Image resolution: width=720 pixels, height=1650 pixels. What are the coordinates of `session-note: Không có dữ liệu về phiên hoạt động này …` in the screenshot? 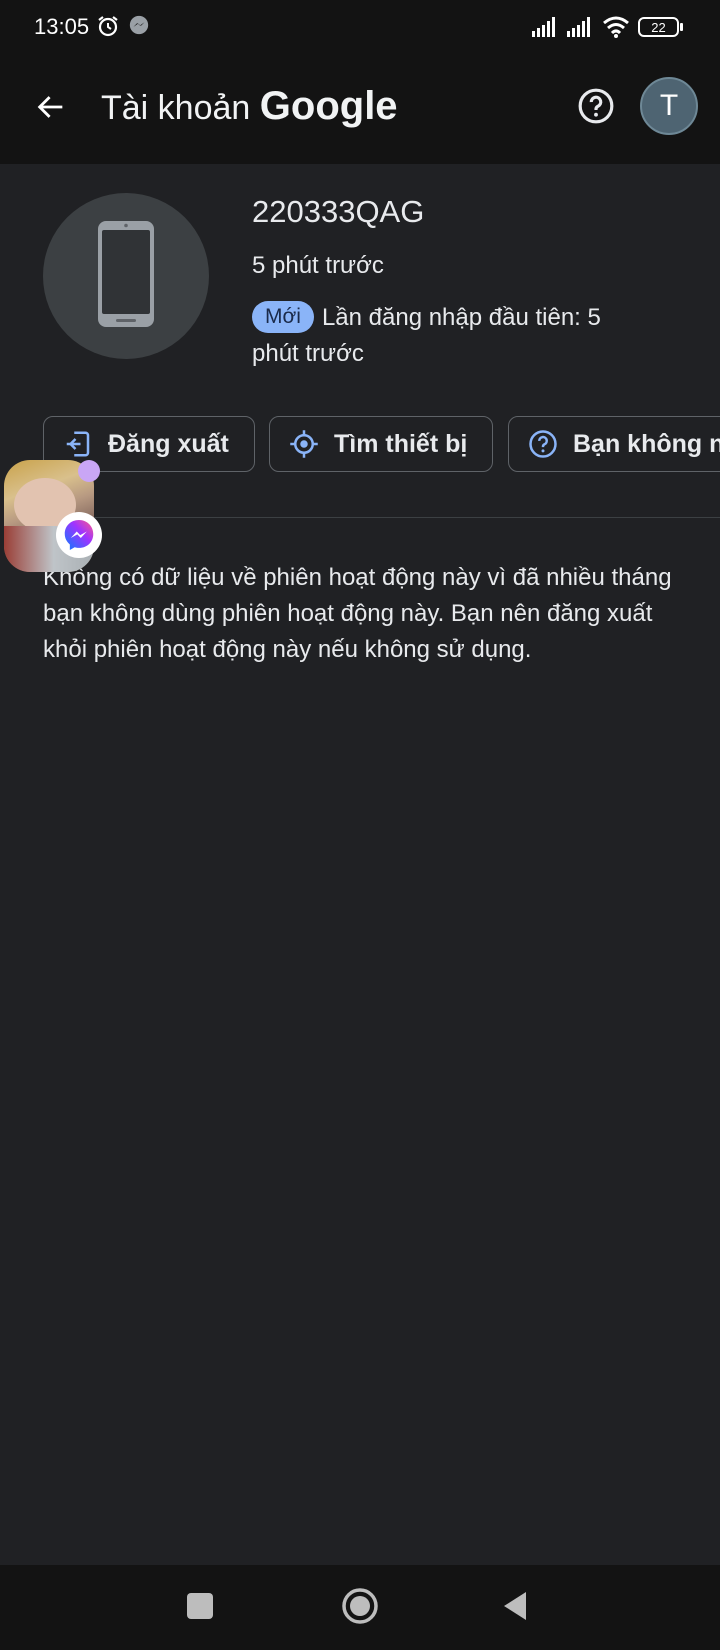 It's located at (357, 613).